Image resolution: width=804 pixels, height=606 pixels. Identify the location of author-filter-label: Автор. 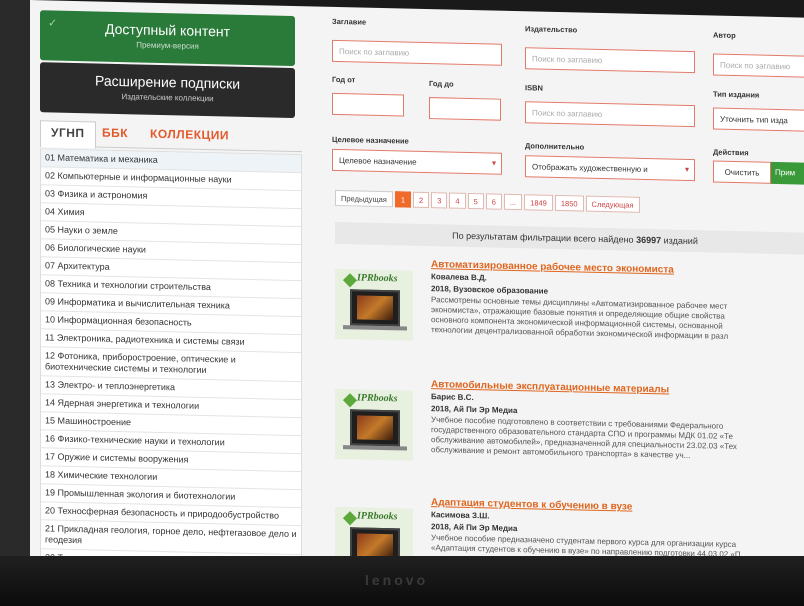
(724, 35).